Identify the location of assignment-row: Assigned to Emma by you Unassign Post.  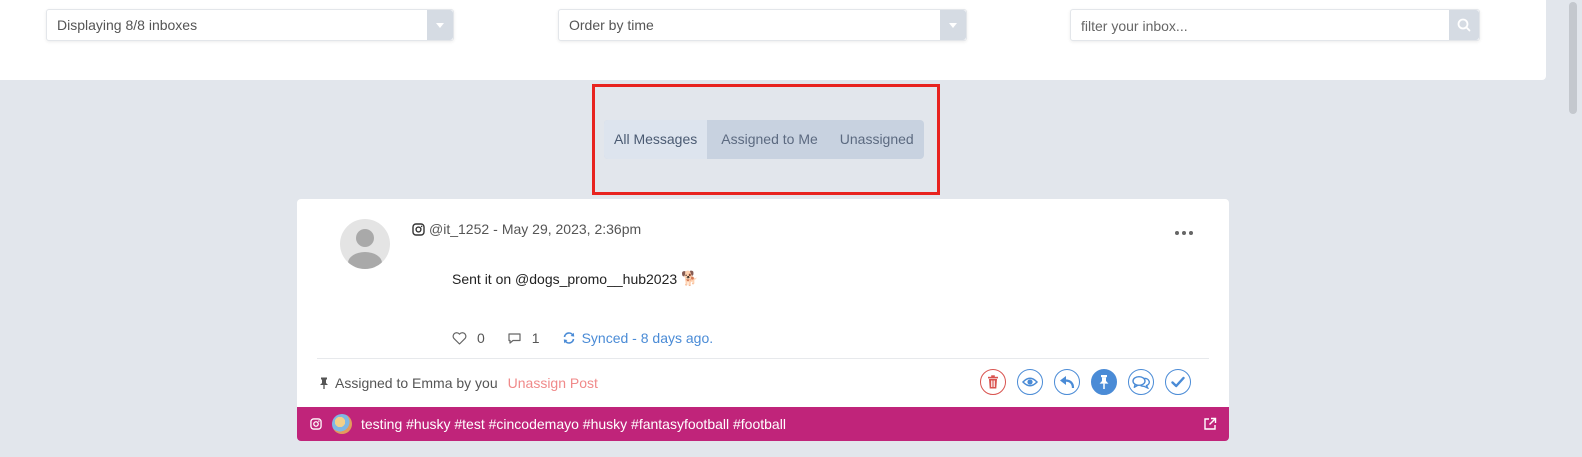
(457, 383).